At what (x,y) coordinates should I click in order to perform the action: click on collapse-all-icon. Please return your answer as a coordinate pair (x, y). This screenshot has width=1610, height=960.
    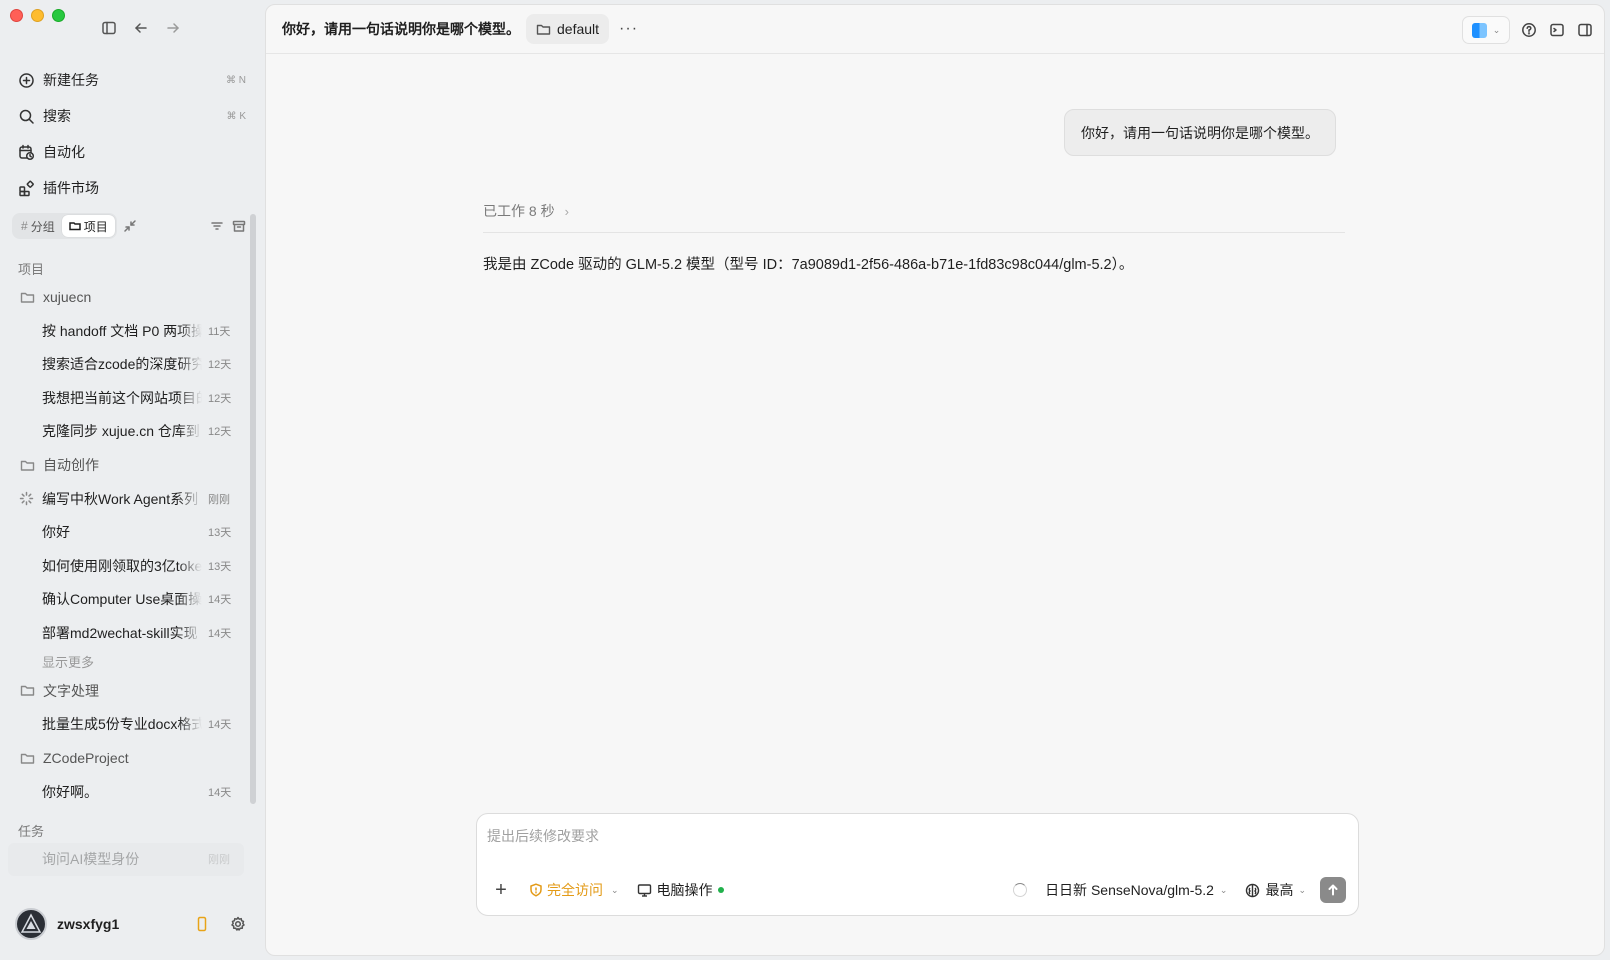
    Looking at the image, I should click on (130, 226).